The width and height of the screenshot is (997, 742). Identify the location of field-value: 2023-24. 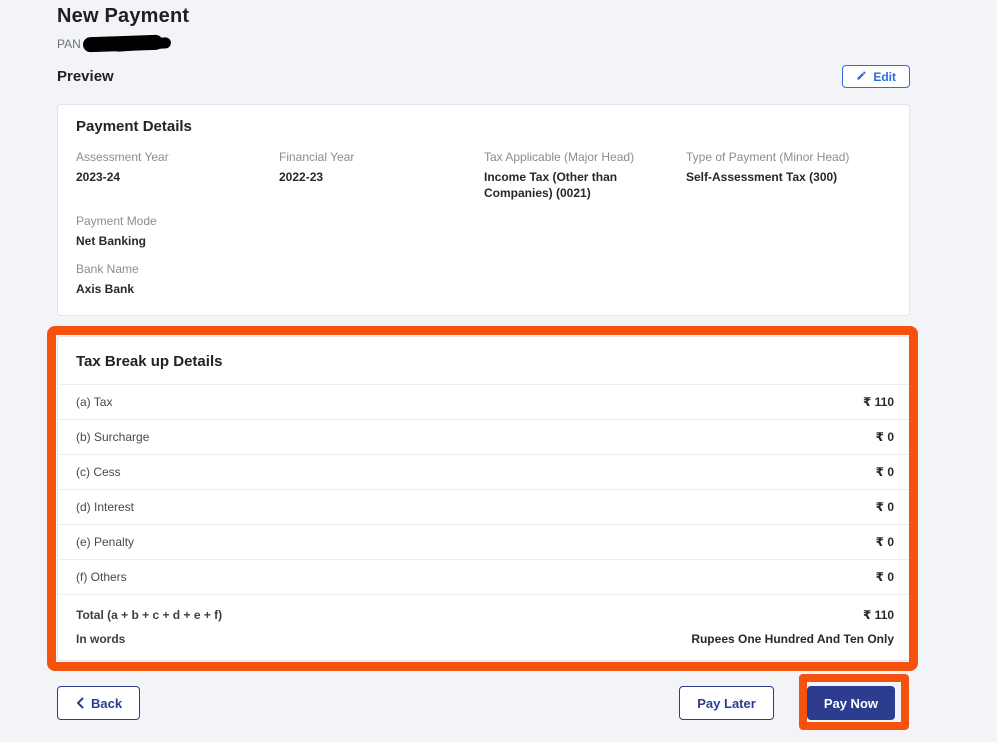
(98, 177).